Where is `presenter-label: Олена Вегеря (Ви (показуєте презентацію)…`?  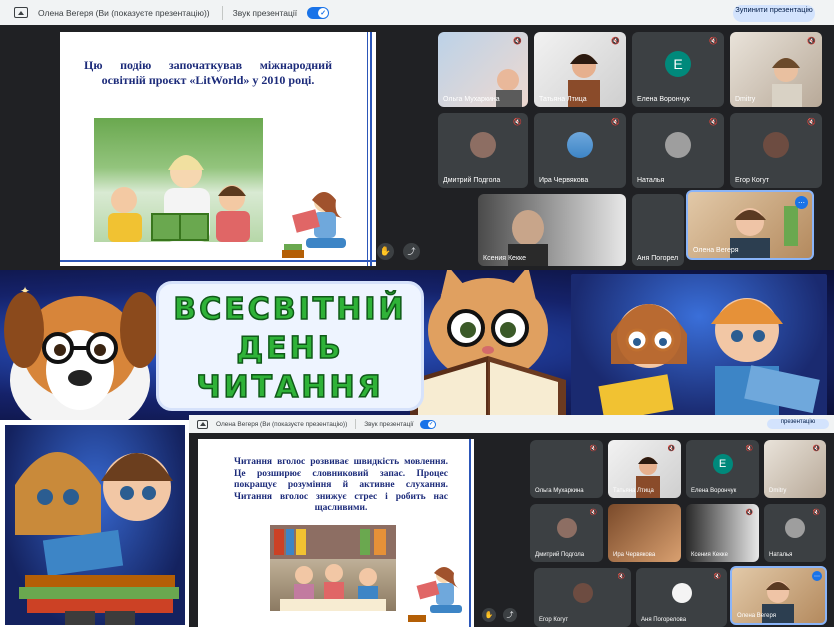 presenter-label: Олена Вегеря (Ви (показуєте презентацію)… is located at coordinates (124, 12).